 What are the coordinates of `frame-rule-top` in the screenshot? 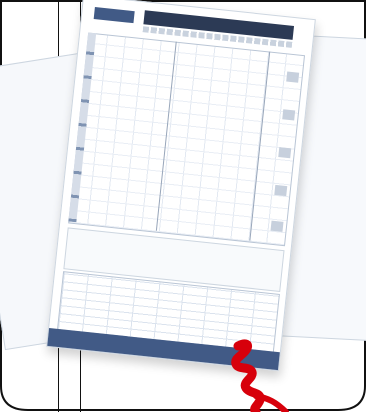 It's located at (183, 1).